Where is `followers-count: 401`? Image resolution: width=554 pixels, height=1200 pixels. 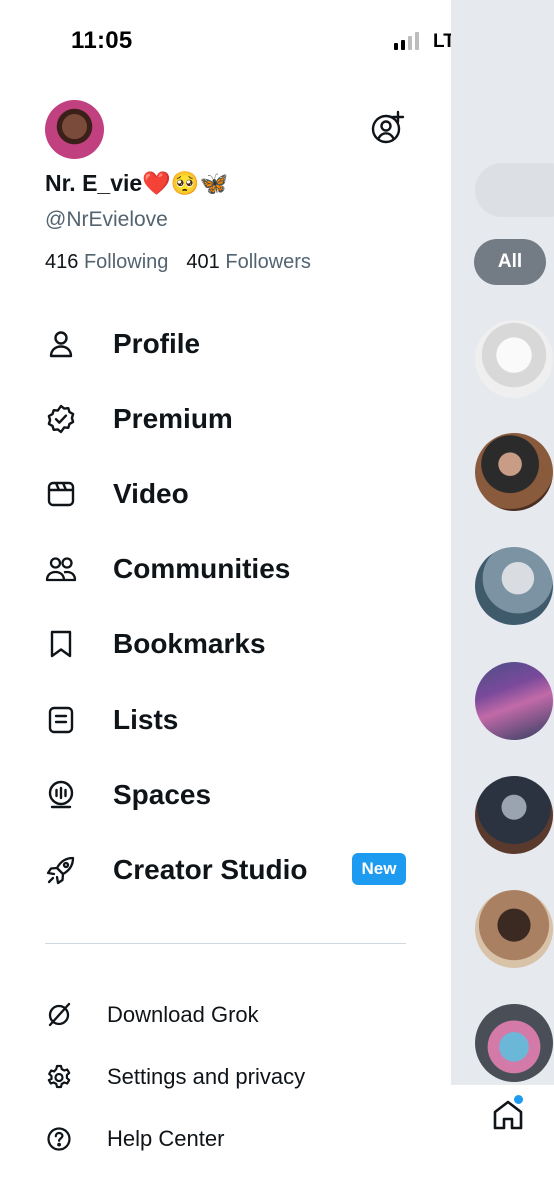
followers-count: 401 is located at coordinates (203, 262).